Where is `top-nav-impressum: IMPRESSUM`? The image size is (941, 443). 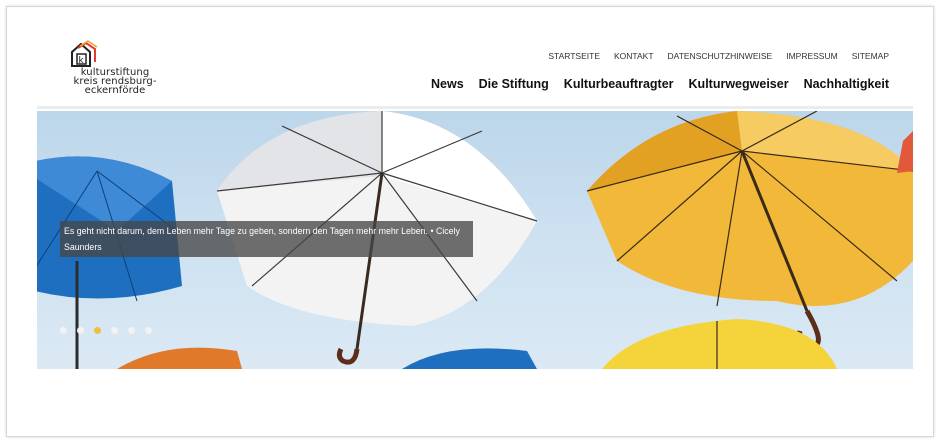
top-nav-impressum: IMPRESSUM is located at coordinates (811, 56).